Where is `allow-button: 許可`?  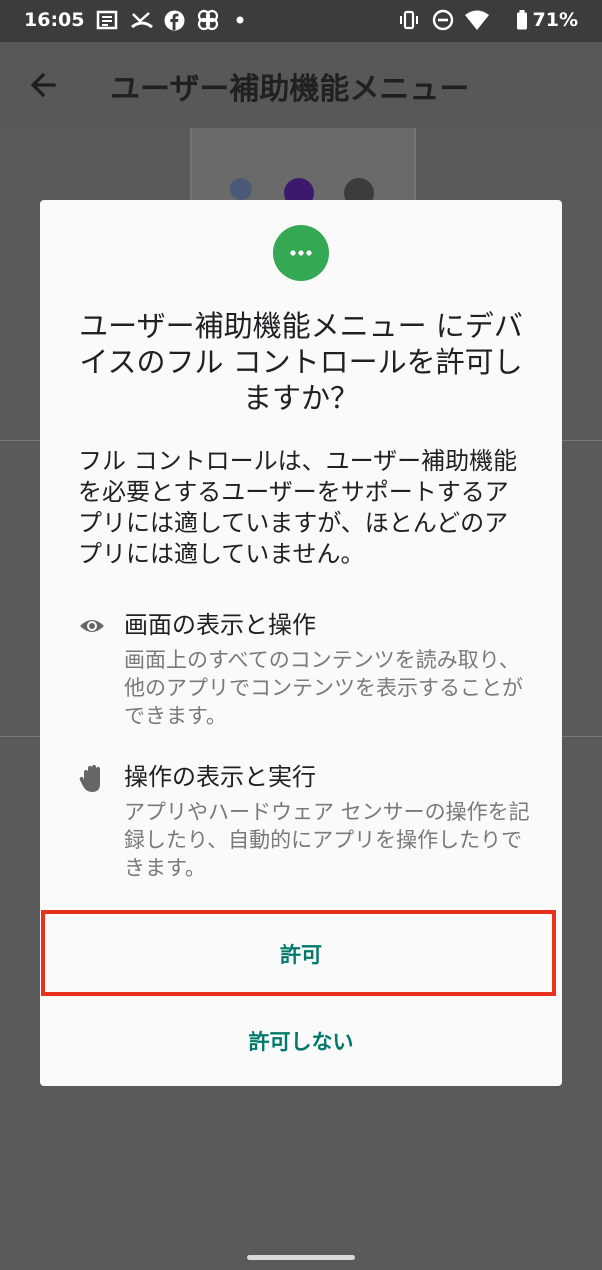
allow-button: 許可 is located at coordinates (301, 955).